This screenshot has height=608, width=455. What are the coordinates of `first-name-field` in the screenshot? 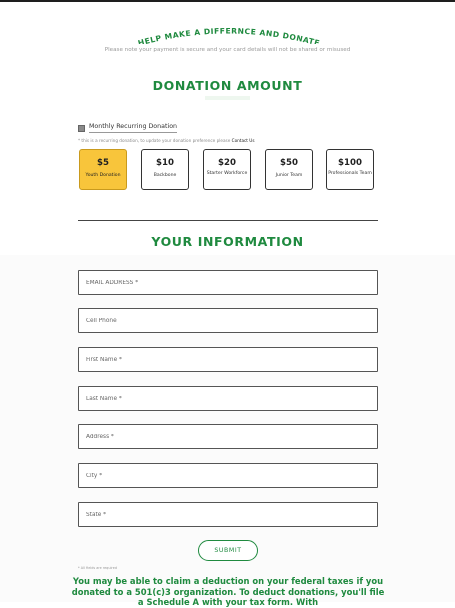 It's located at (228, 359).